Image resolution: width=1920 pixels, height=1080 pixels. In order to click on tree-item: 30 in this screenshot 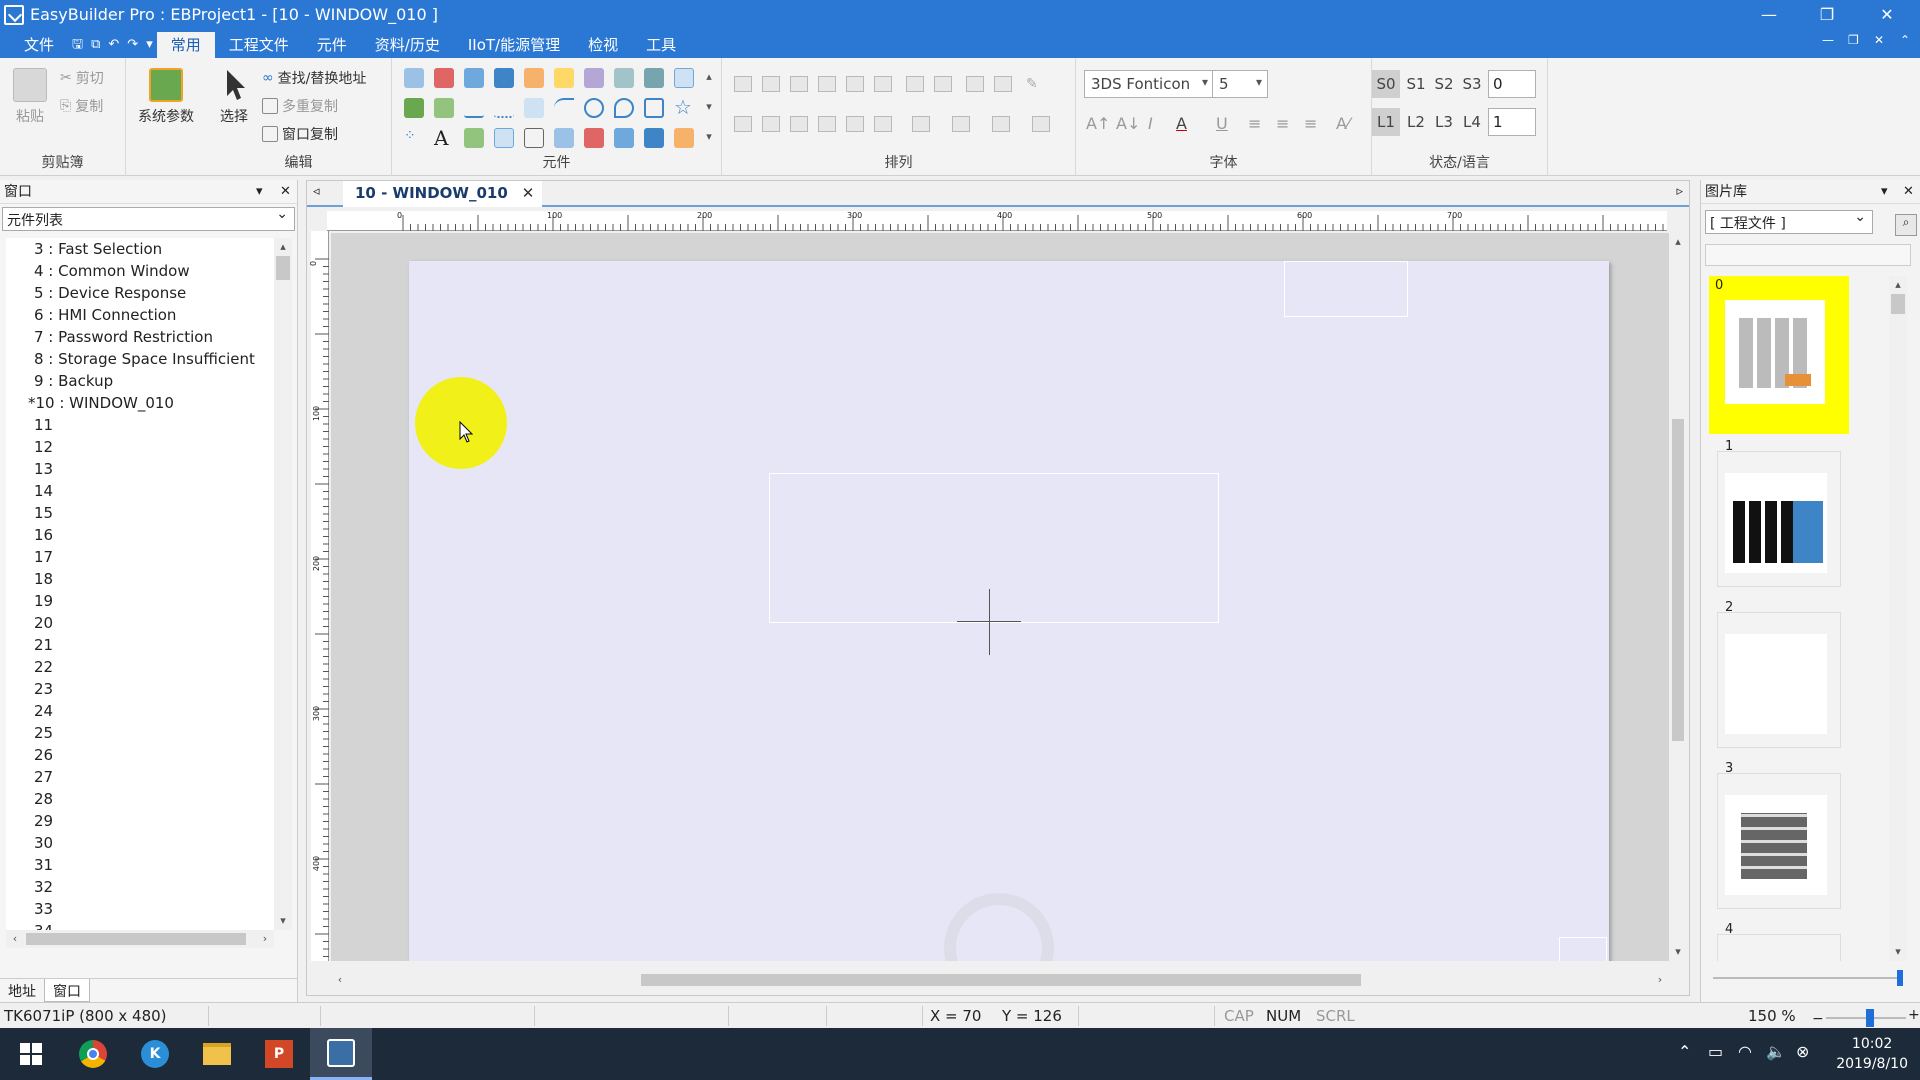, I will do `click(140, 843)`.